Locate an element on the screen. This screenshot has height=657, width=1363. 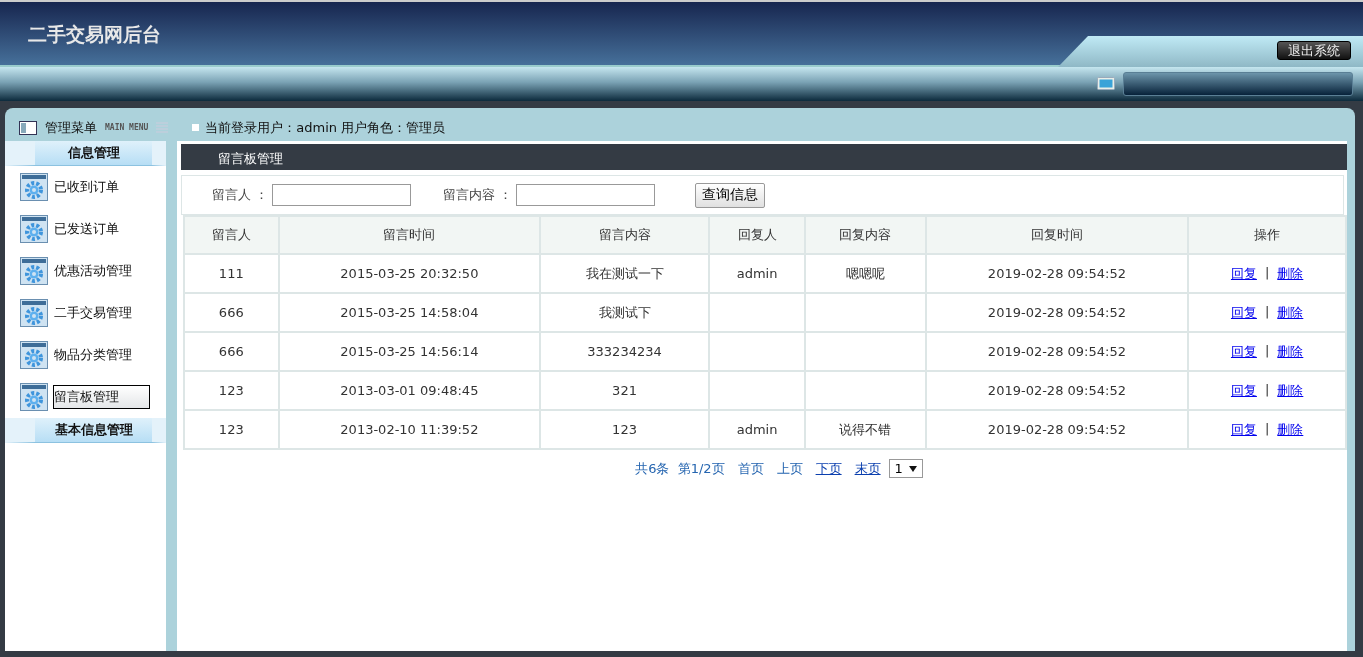
sidebar-item: 物品分类管理 is located at coordinates (101, 355).